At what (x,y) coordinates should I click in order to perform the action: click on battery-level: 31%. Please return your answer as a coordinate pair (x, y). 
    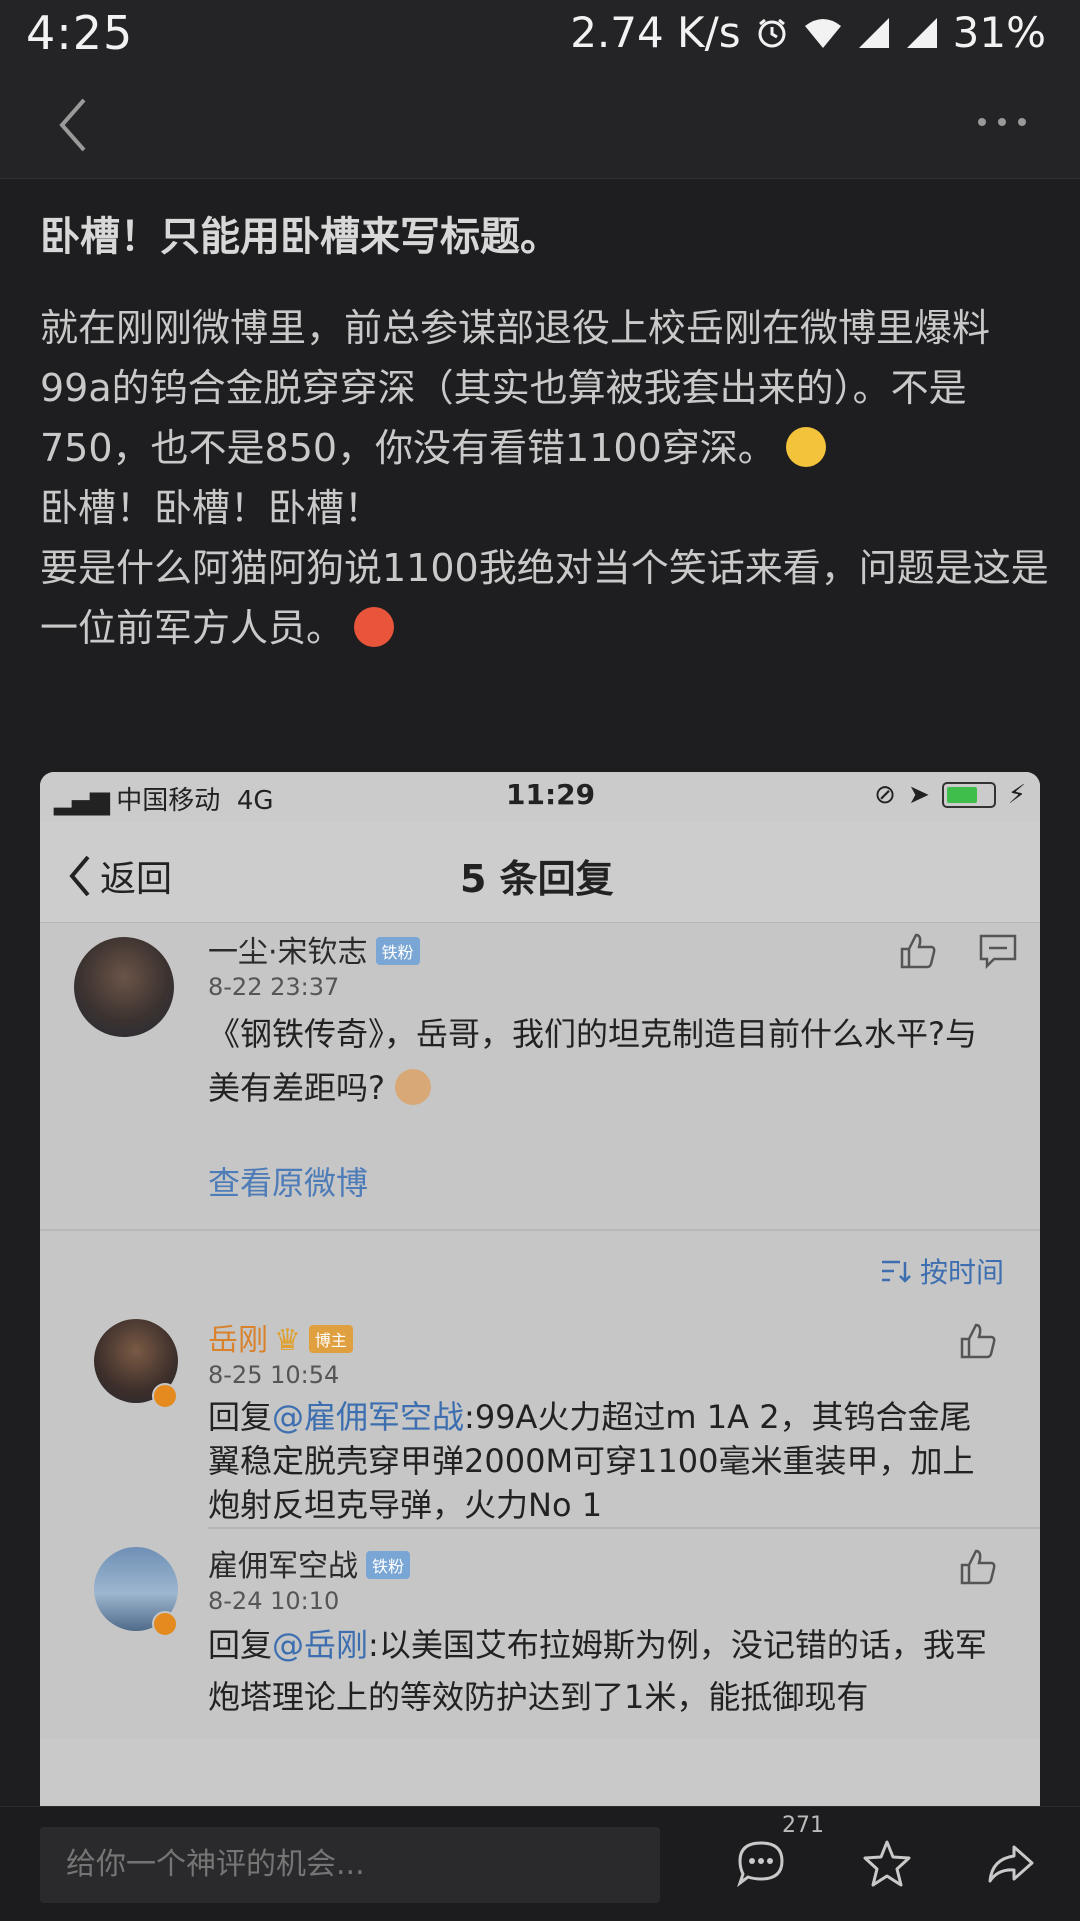
    Looking at the image, I should click on (999, 32).